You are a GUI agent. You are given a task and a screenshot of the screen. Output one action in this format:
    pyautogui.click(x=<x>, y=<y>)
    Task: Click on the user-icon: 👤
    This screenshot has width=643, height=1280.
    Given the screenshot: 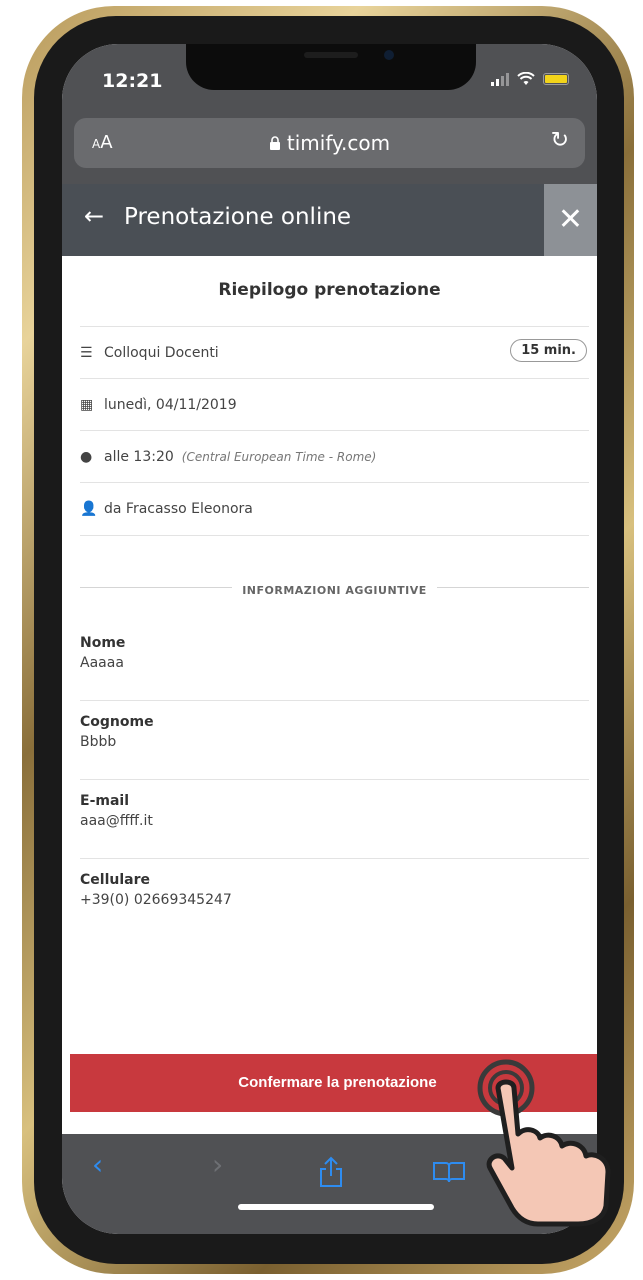 What is the action you would take?
    pyautogui.click(x=89, y=509)
    